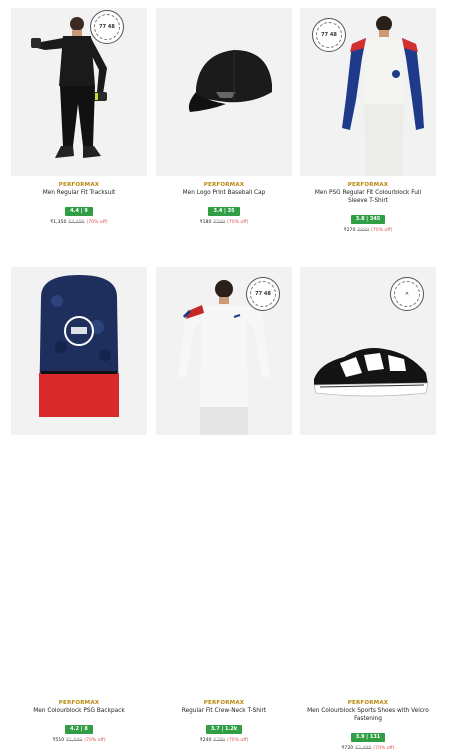 Image resolution: width=450 pixels, height=752 pixels. I want to click on price-row: ₹240 ₹799 (70% off), so click(224, 740).